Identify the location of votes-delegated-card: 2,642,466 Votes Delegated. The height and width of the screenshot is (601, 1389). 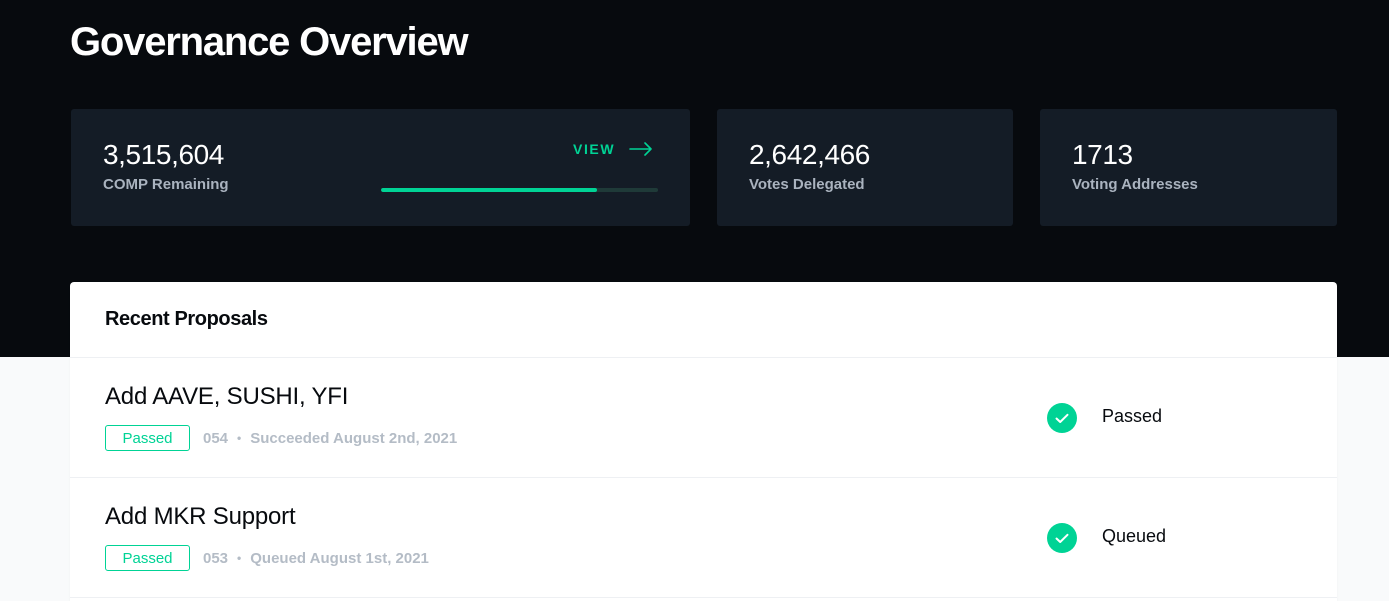
(865, 167).